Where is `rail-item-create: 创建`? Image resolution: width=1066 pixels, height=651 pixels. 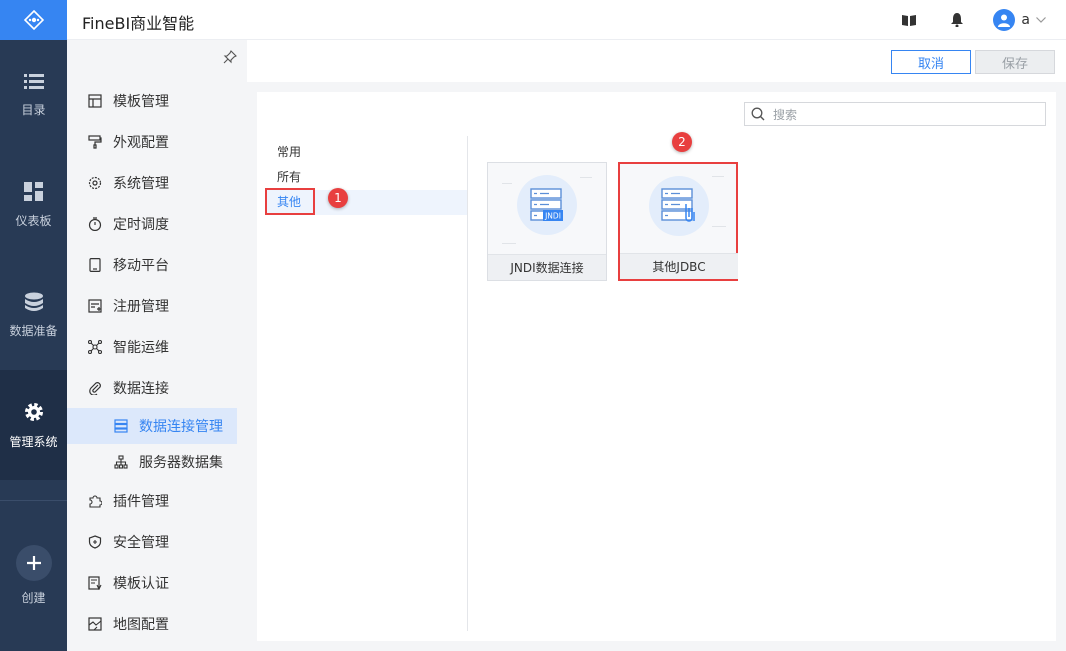 rail-item-create: 创建 is located at coordinates (33, 575).